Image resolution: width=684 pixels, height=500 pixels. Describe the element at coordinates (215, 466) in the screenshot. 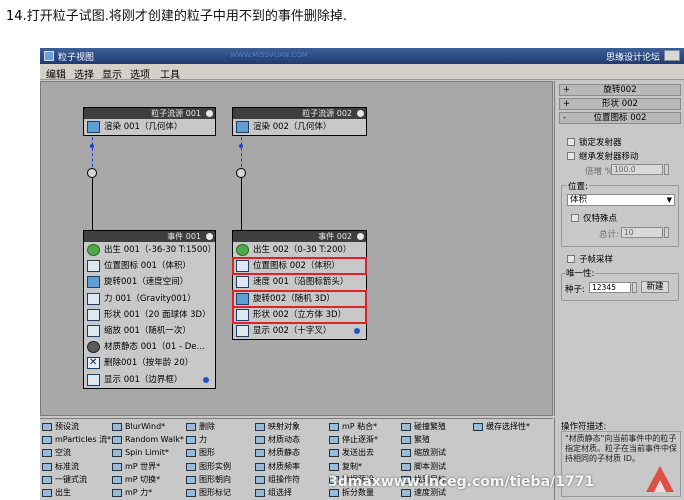

I see `operator-label: 图形实例` at that location.